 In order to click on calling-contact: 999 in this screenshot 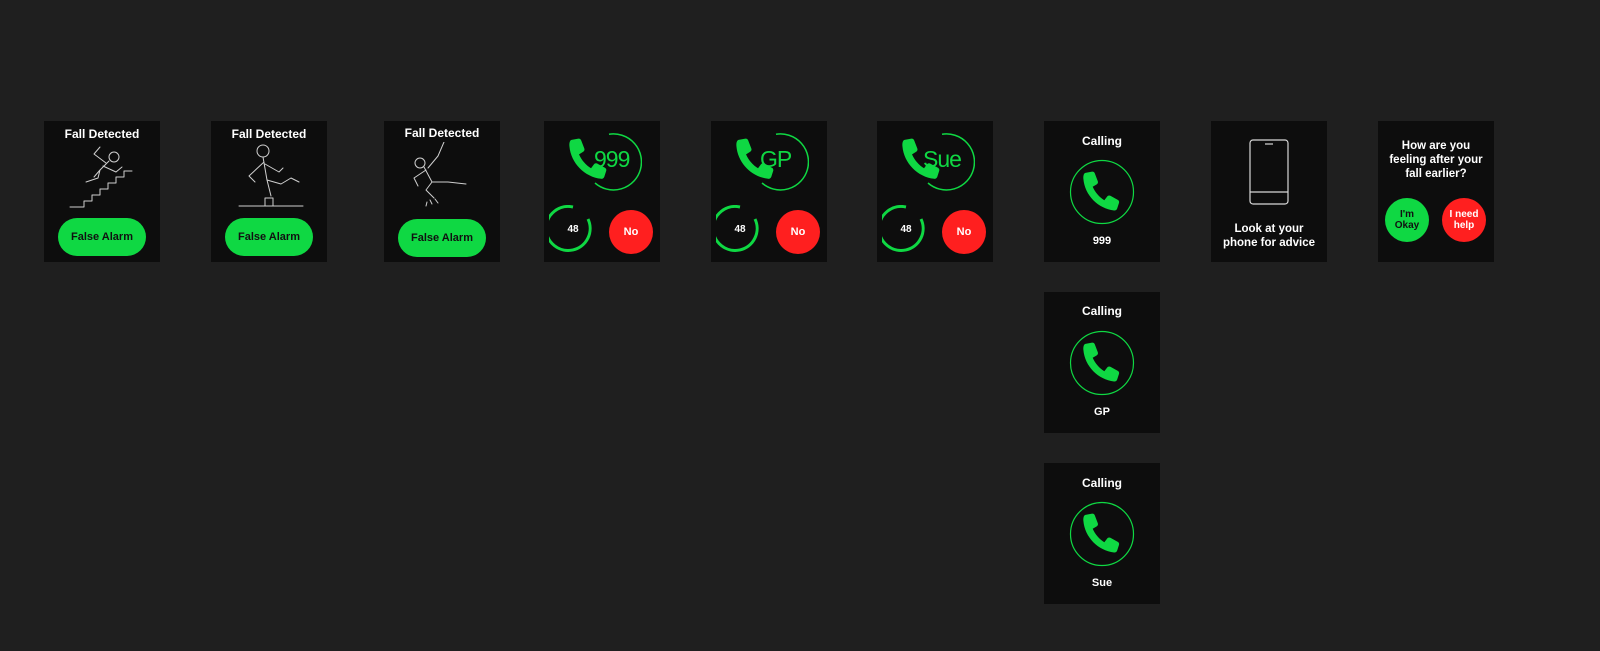, I will do `click(1102, 241)`.